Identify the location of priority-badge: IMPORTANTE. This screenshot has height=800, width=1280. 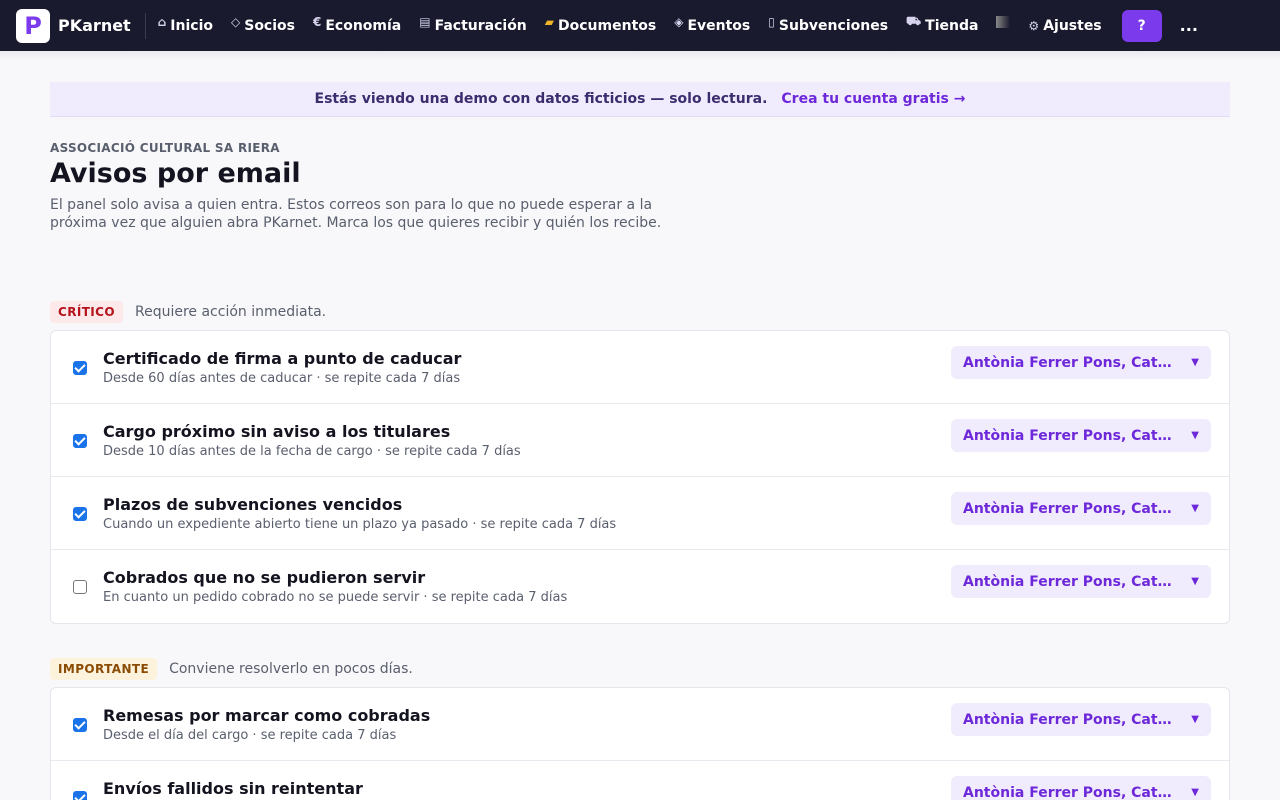
(104, 669).